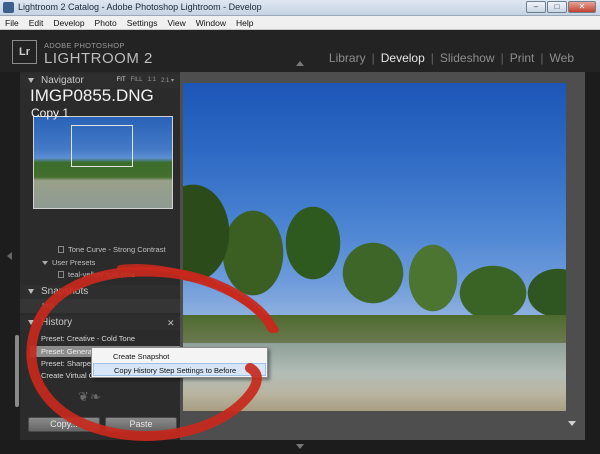  I want to click on snapshots-title: Snapshots, so click(65, 291).